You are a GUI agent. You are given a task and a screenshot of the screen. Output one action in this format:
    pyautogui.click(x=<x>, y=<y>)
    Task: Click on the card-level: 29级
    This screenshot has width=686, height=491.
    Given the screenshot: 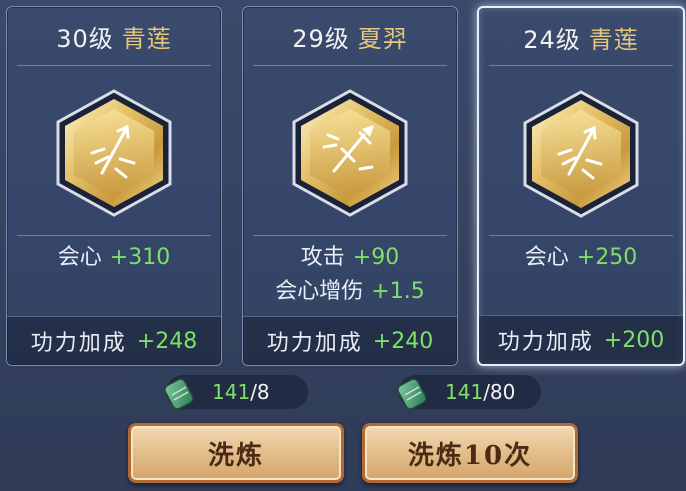 What is the action you would take?
    pyautogui.click(x=321, y=38)
    